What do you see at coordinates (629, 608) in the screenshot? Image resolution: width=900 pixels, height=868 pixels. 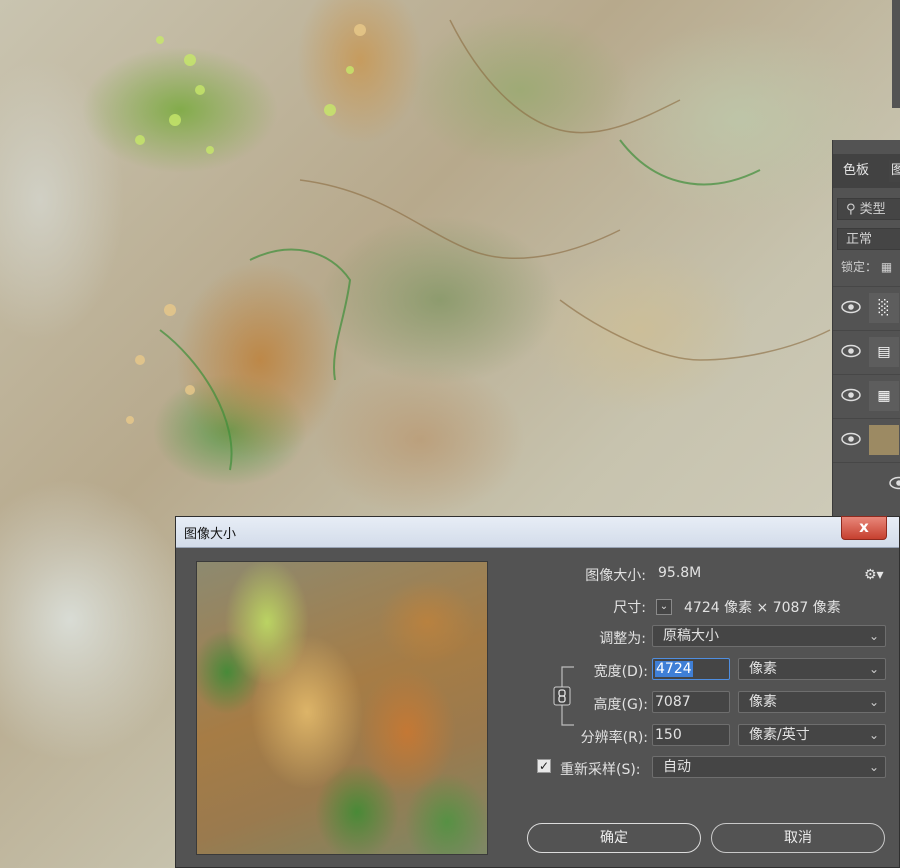 I see `dimensions-label: 尺寸:` at bounding box center [629, 608].